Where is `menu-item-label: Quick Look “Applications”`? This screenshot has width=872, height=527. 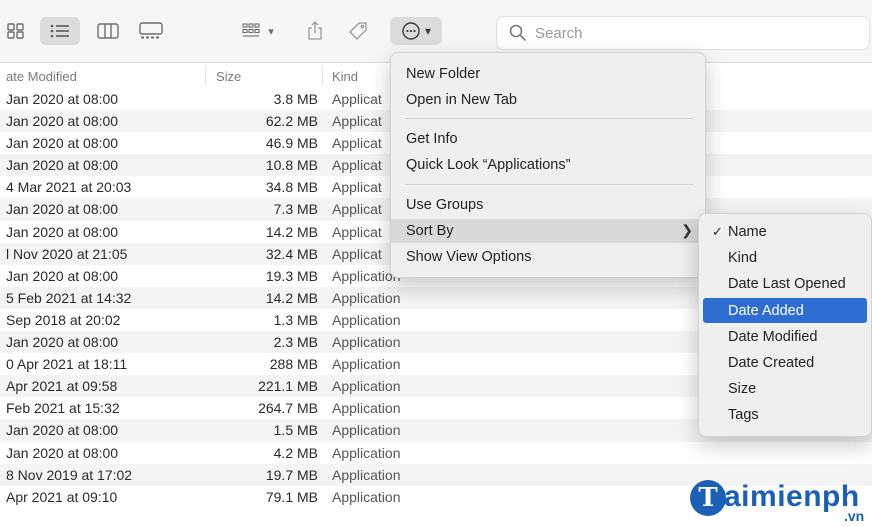 menu-item-label: Quick Look “Applications” is located at coordinates (488, 165).